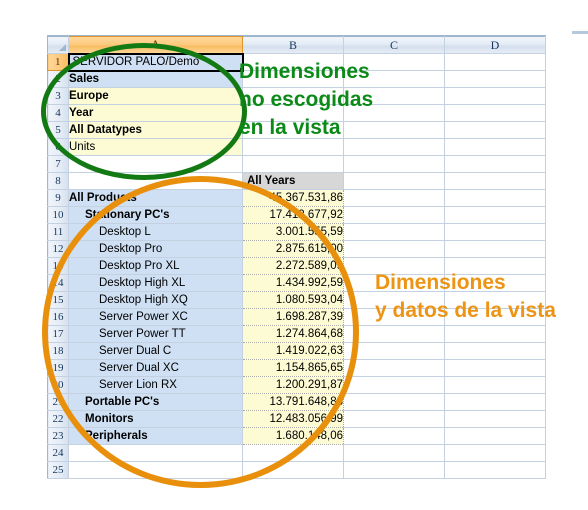 The image size is (588, 510). Describe the element at coordinates (394, 181) in the screenshot. I see `cell-c8` at that location.